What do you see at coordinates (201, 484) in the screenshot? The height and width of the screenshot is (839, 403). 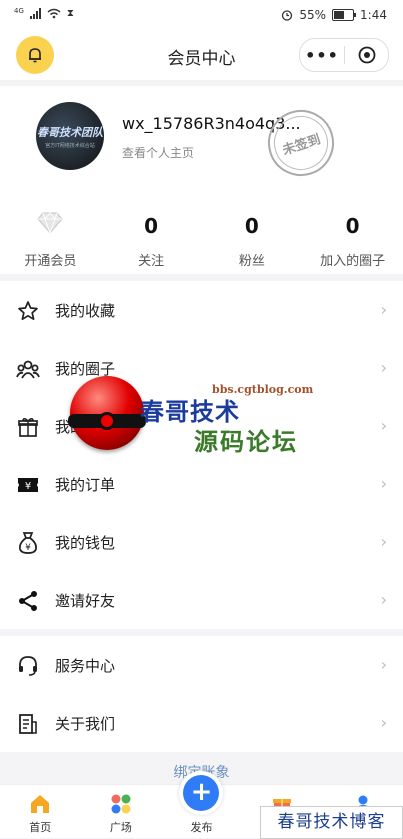 I see `menu-item-orders: ¥ 我的订单 ›` at bounding box center [201, 484].